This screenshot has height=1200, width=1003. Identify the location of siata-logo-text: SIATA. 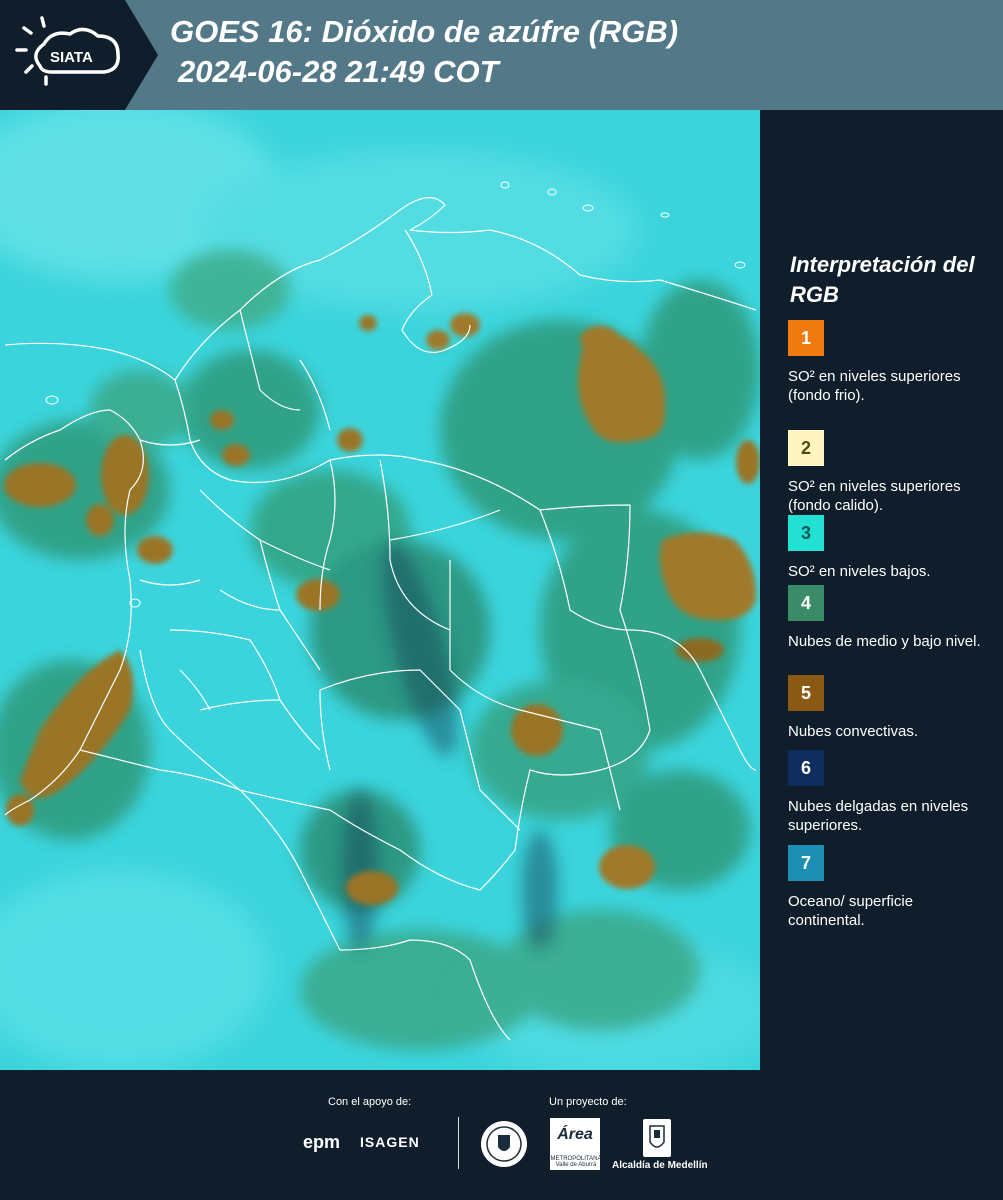
(71, 57).